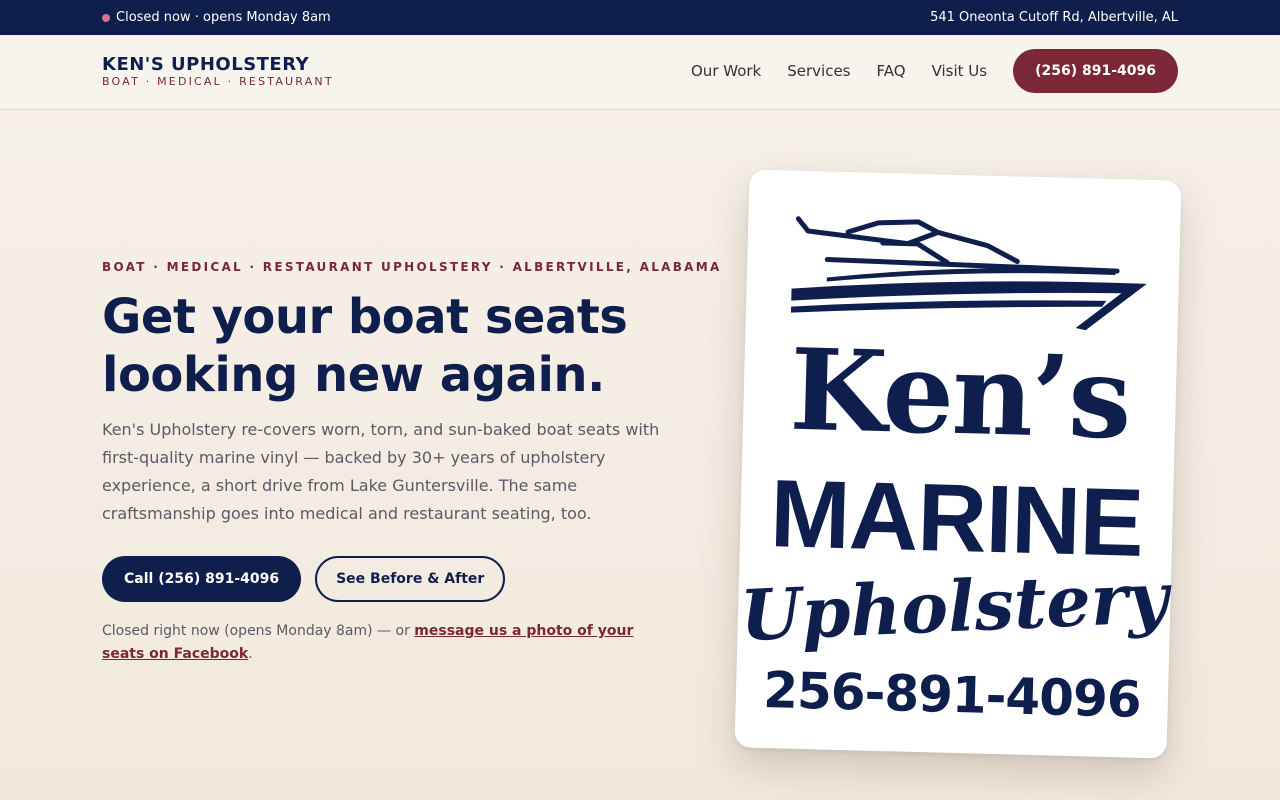 Image resolution: width=1280 pixels, height=800 pixels. What do you see at coordinates (891, 71) in the screenshot?
I see `nav-faq: FAQ` at bounding box center [891, 71].